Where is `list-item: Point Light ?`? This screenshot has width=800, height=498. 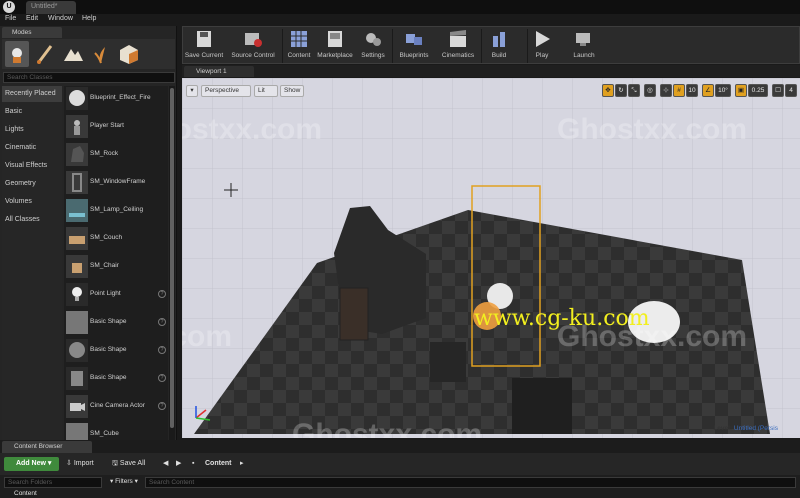
list-item: Point Light ? is located at coordinates (116, 295).